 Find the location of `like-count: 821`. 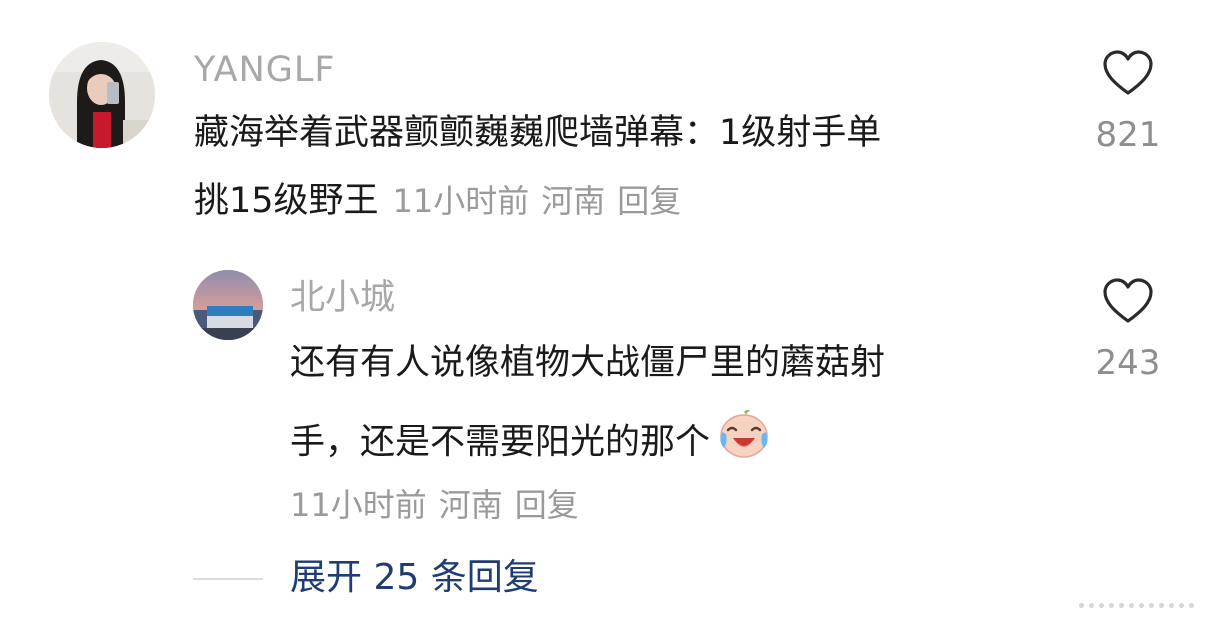

like-count: 821 is located at coordinates (1128, 135).